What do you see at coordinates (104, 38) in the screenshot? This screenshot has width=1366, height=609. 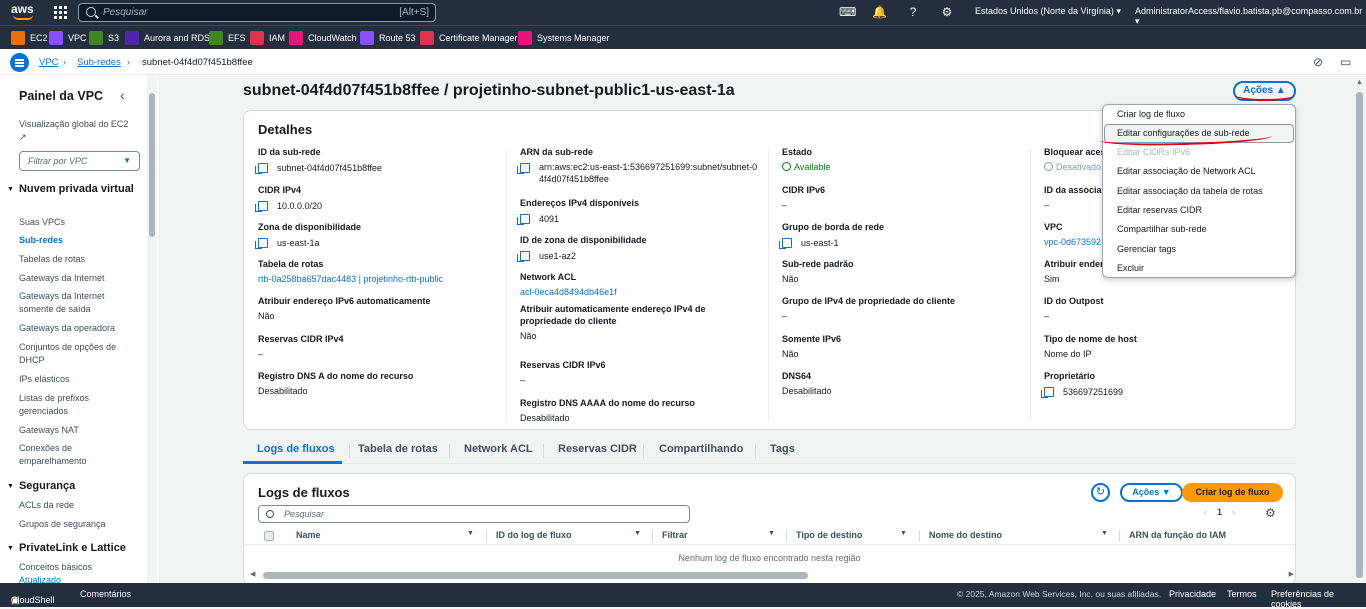 I see `fav-s3: S3` at bounding box center [104, 38].